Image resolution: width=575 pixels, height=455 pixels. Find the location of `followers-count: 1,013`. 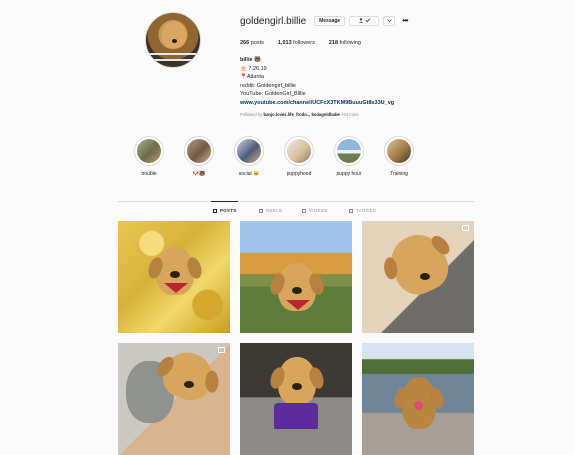

followers-count: 1,013 is located at coordinates (284, 43).